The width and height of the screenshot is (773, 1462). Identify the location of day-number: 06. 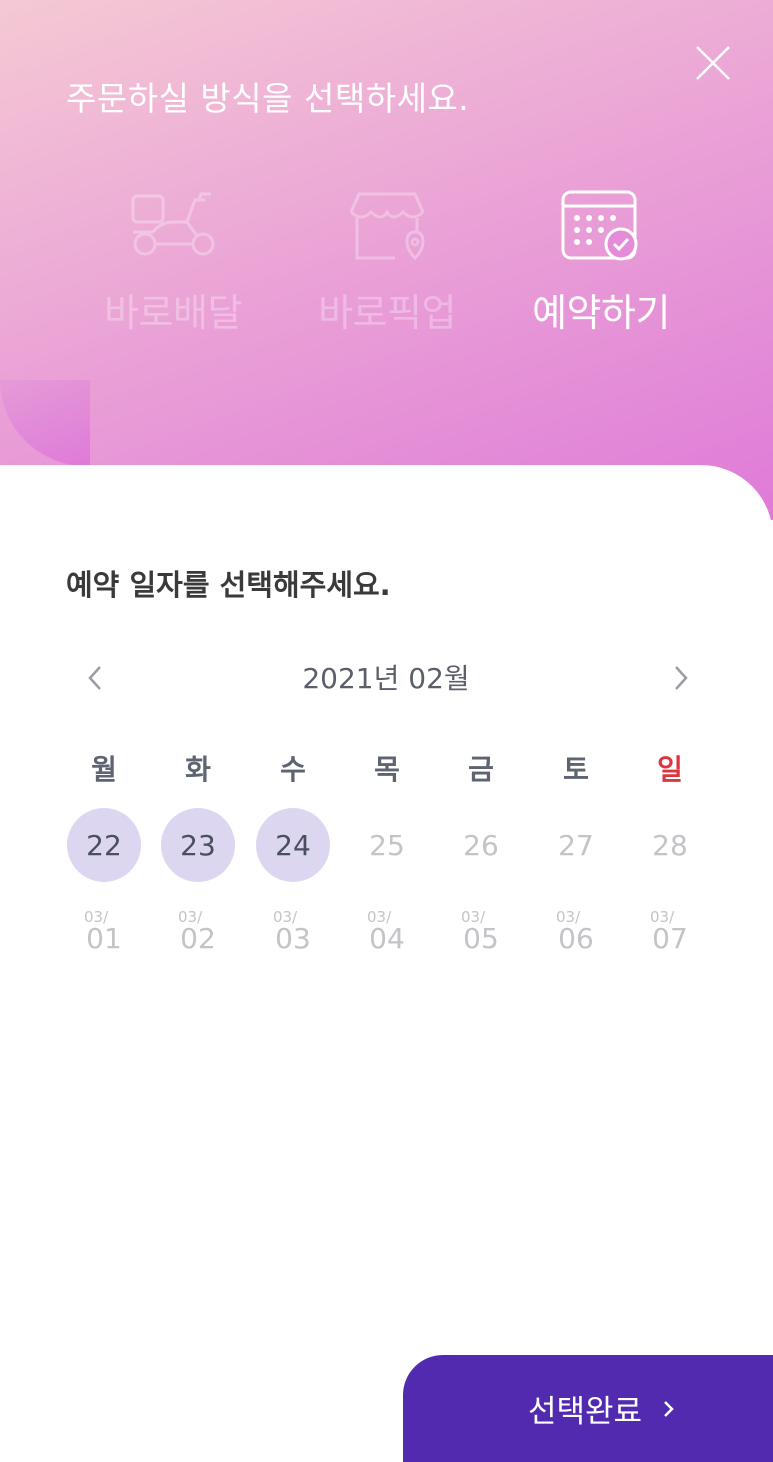
(576, 938).